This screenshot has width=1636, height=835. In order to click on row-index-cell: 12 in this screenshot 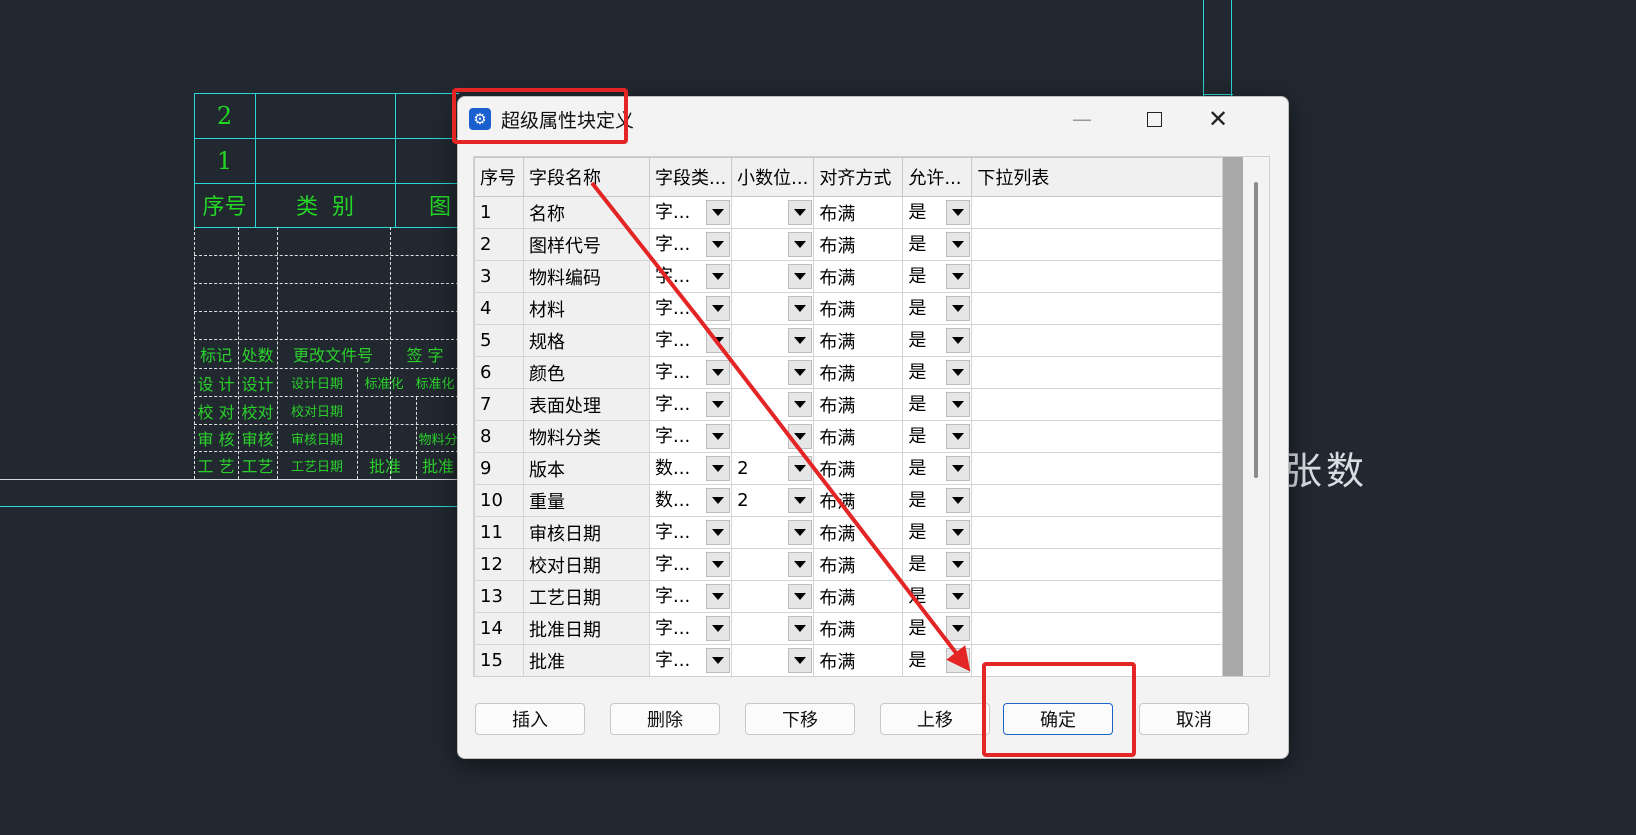, I will do `click(499, 564)`.